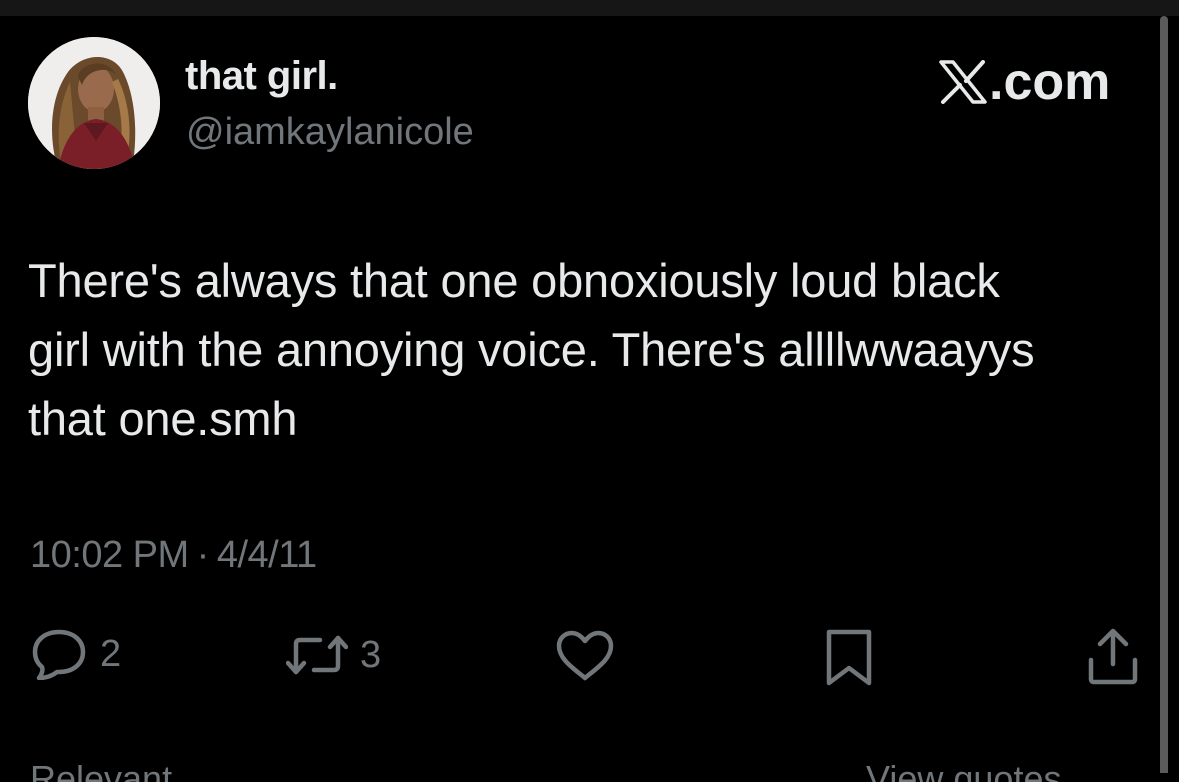  I want to click on bookmark-icon, so click(849, 657).